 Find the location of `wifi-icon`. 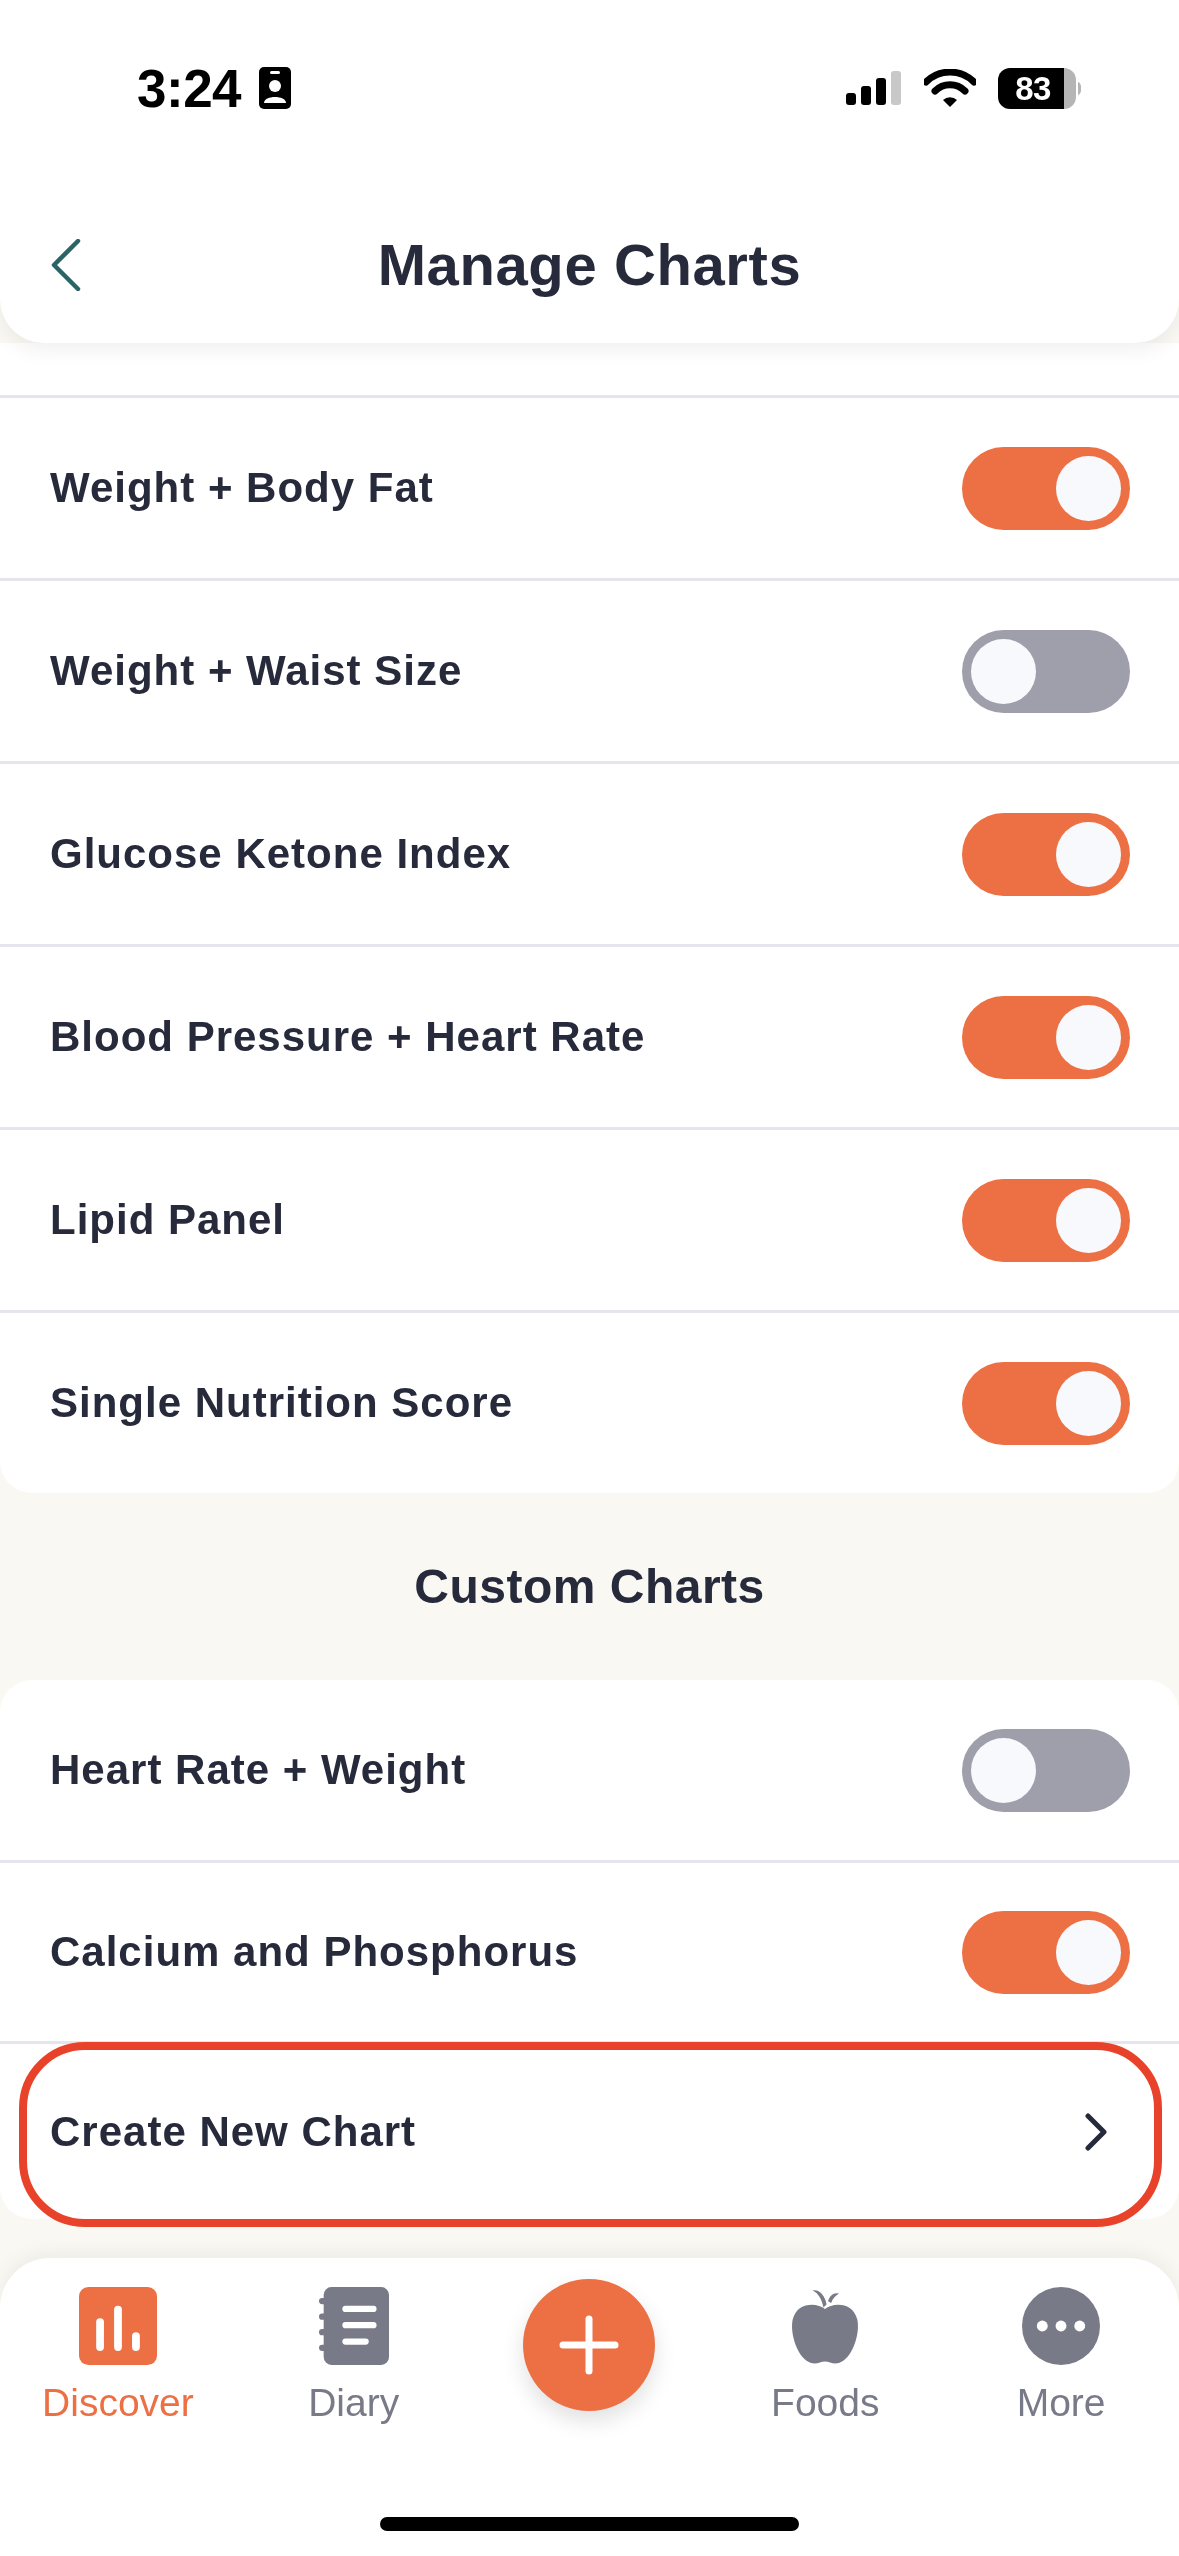

wifi-icon is located at coordinates (950, 88).